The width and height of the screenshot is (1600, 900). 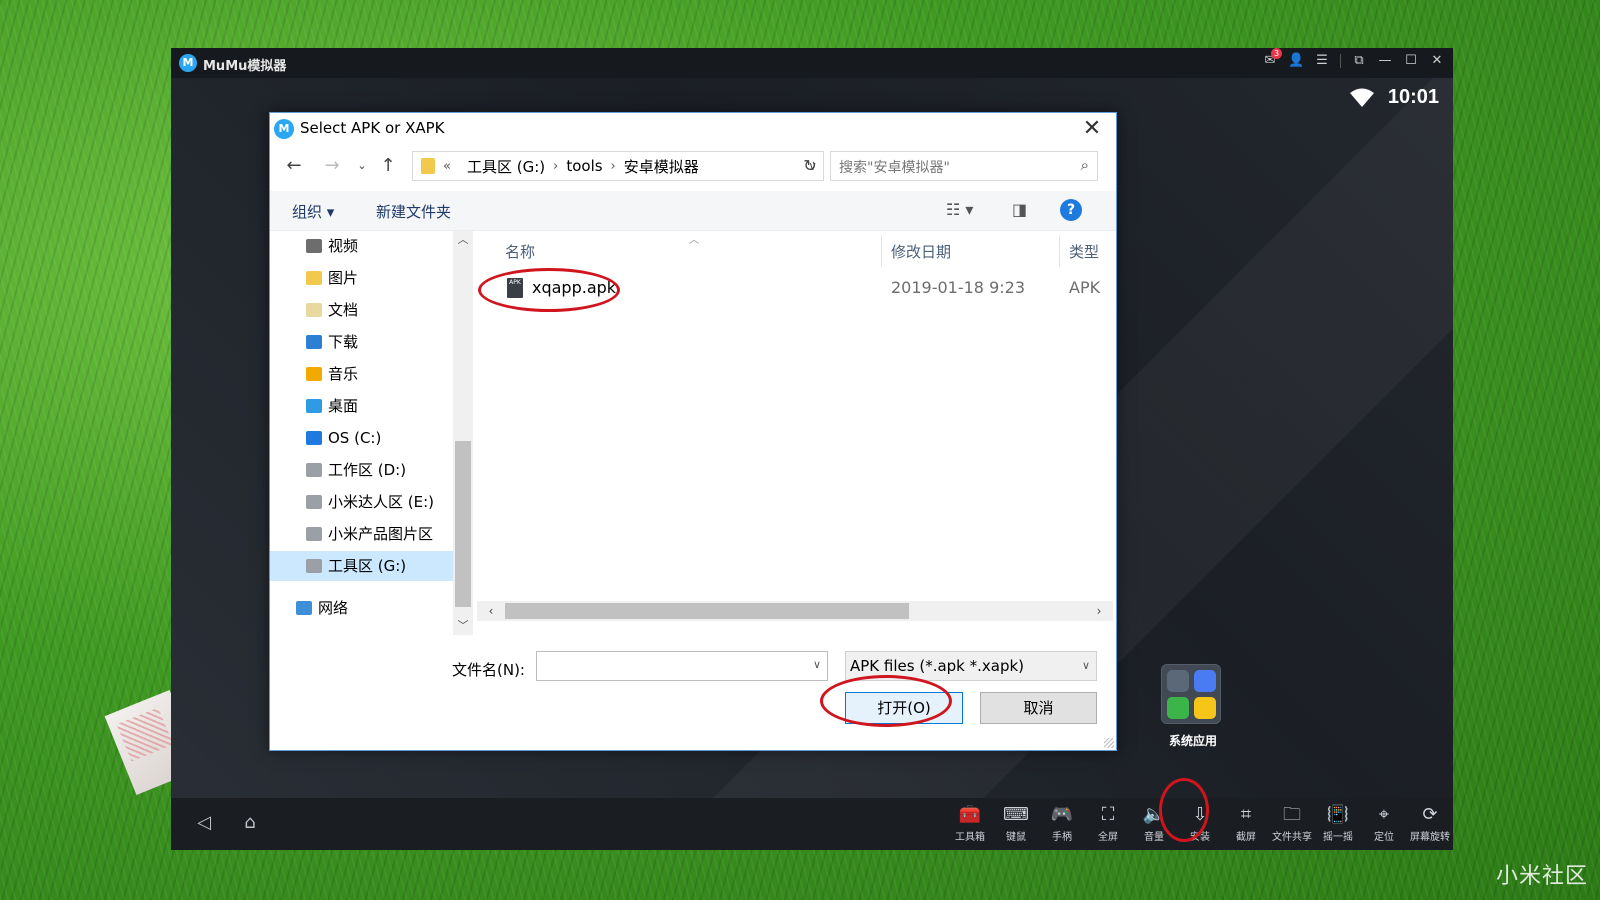 I want to click on nav-scroll-thumb, so click(x=463, y=524).